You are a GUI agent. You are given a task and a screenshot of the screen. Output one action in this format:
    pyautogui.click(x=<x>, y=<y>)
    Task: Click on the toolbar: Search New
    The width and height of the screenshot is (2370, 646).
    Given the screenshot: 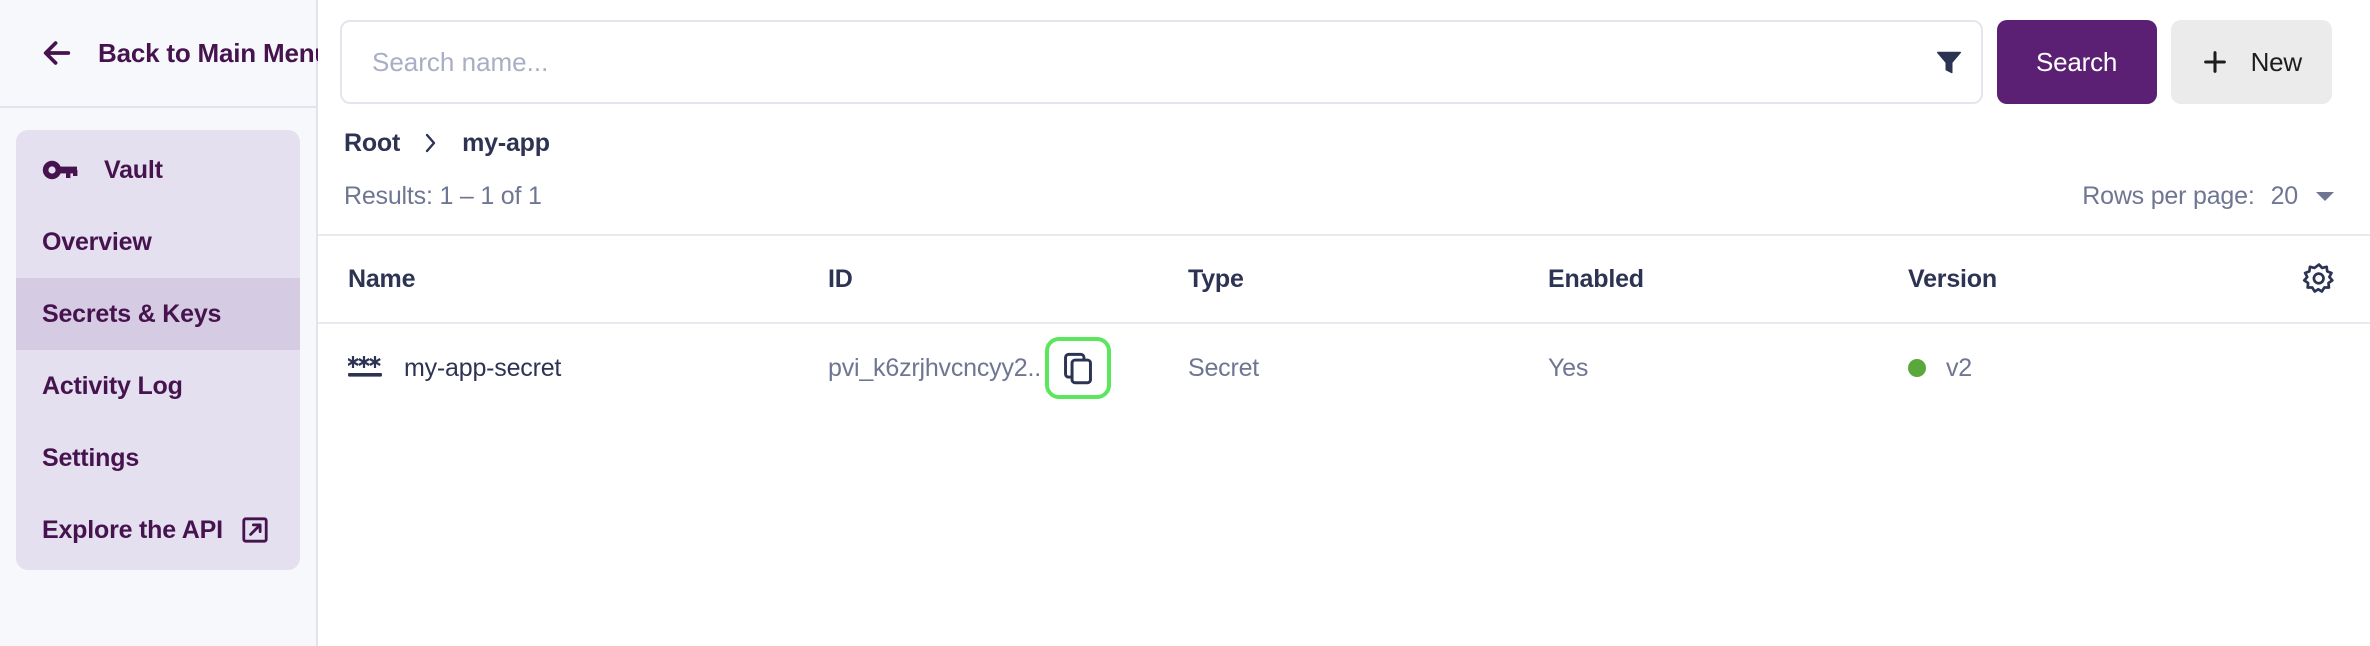 What is the action you would take?
    pyautogui.click(x=1344, y=52)
    